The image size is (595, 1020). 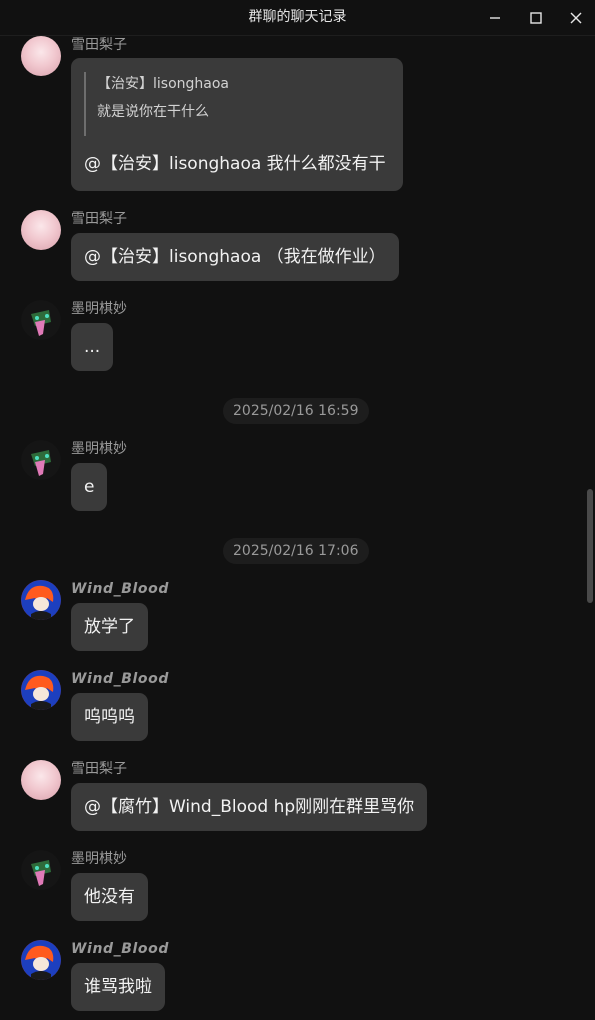 I want to click on title-bar: 群聊的聊天记录, so click(x=297, y=18).